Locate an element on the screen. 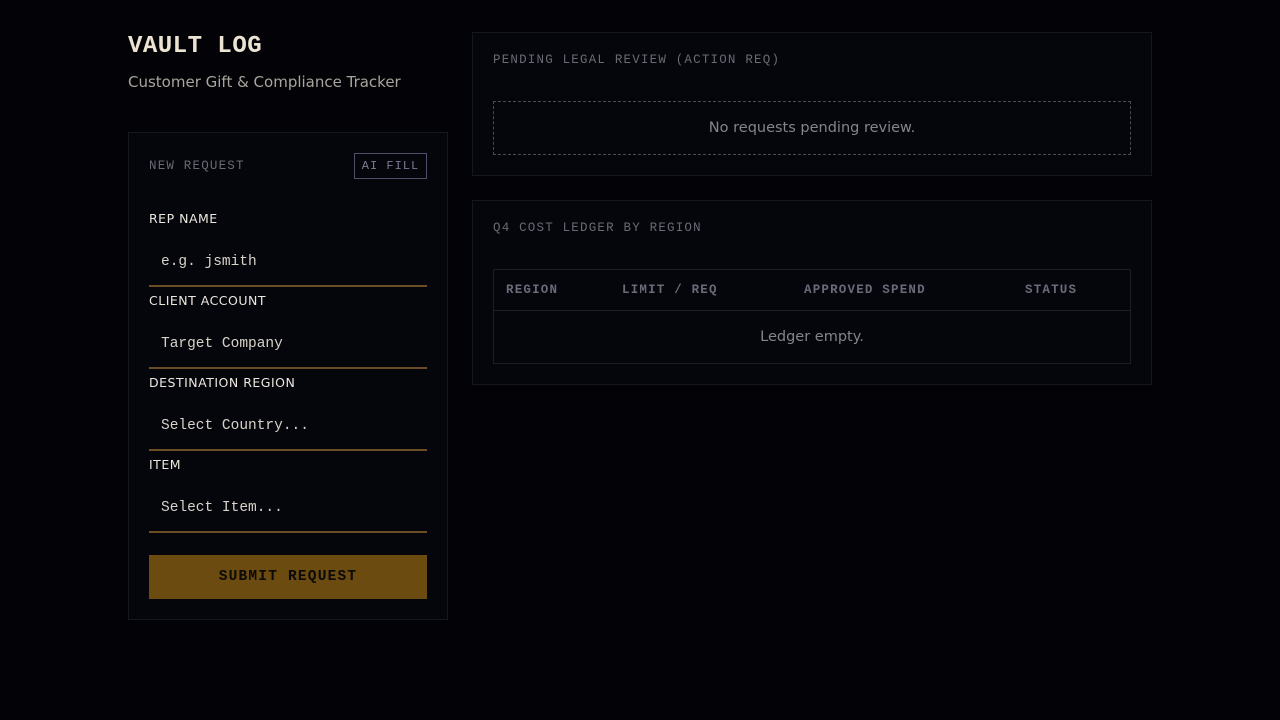  ledger-header-row: REGION LIMIT / REQ APPROVED SPEND STATUS is located at coordinates (812, 290).